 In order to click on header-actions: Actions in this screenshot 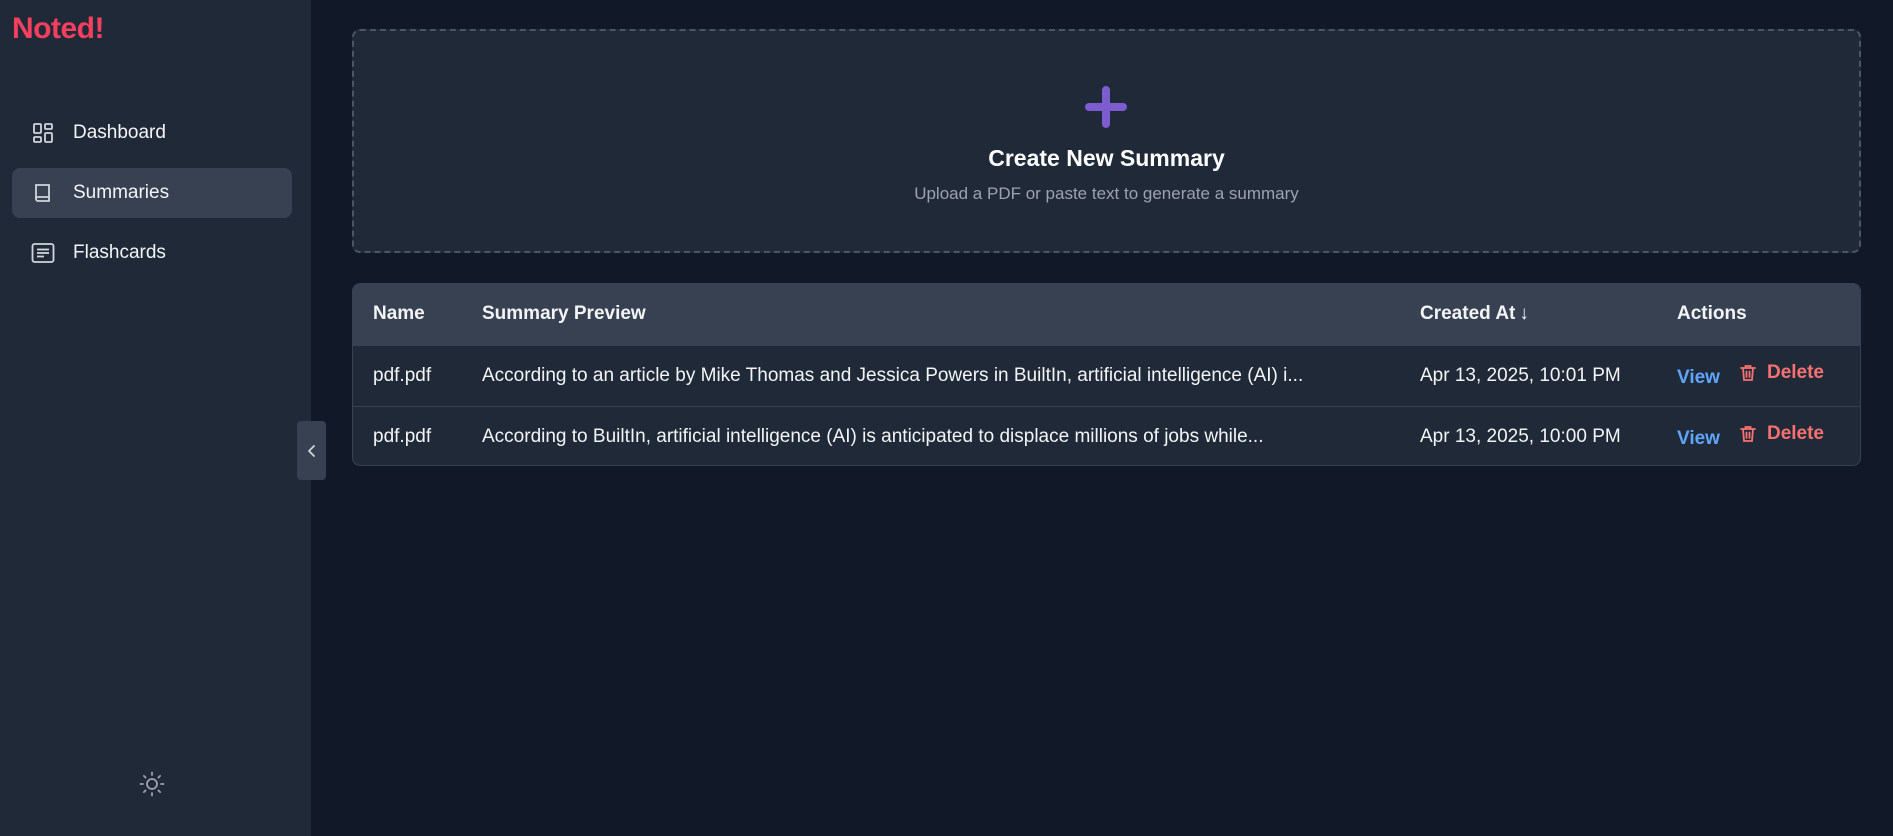, I will do `click(1712, 314)`.